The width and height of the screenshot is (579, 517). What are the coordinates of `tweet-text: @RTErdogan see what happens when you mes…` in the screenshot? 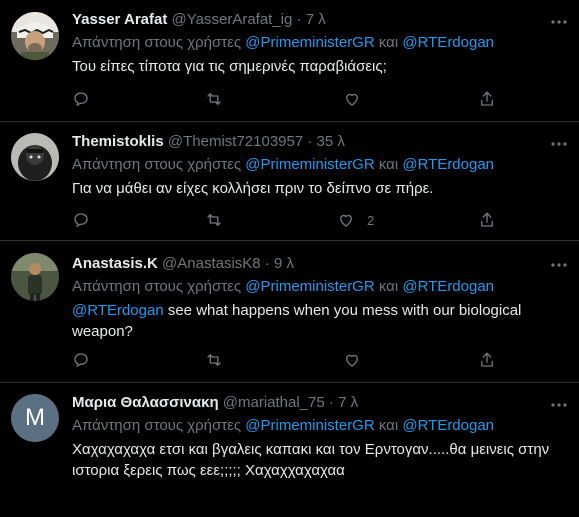 It's located at (307, 321).